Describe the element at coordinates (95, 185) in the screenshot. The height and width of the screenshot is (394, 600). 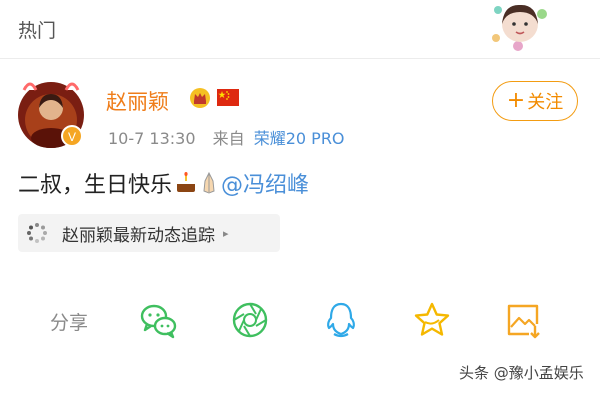
I see `post-body: 二叔，生日快乐` at that location.